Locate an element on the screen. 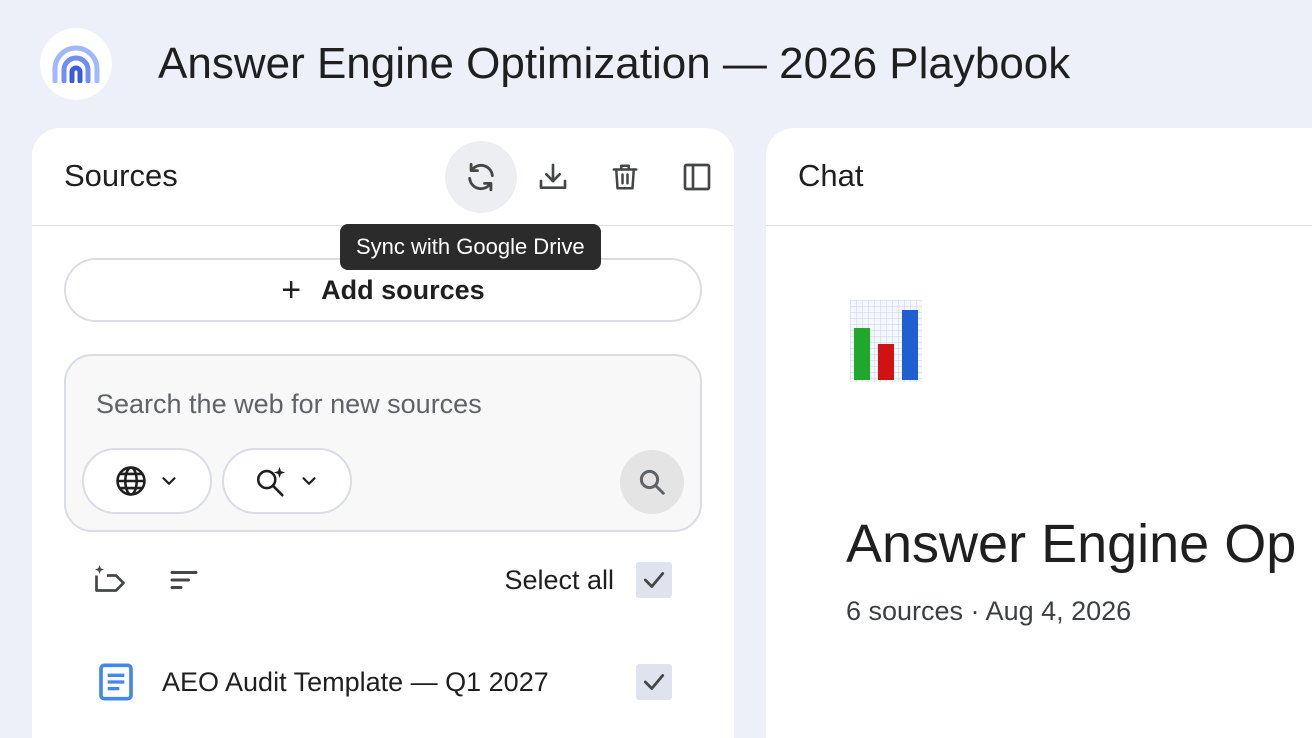 This screenshot has width=1312, height=738. app-logo is located at coordinates (76, 64).